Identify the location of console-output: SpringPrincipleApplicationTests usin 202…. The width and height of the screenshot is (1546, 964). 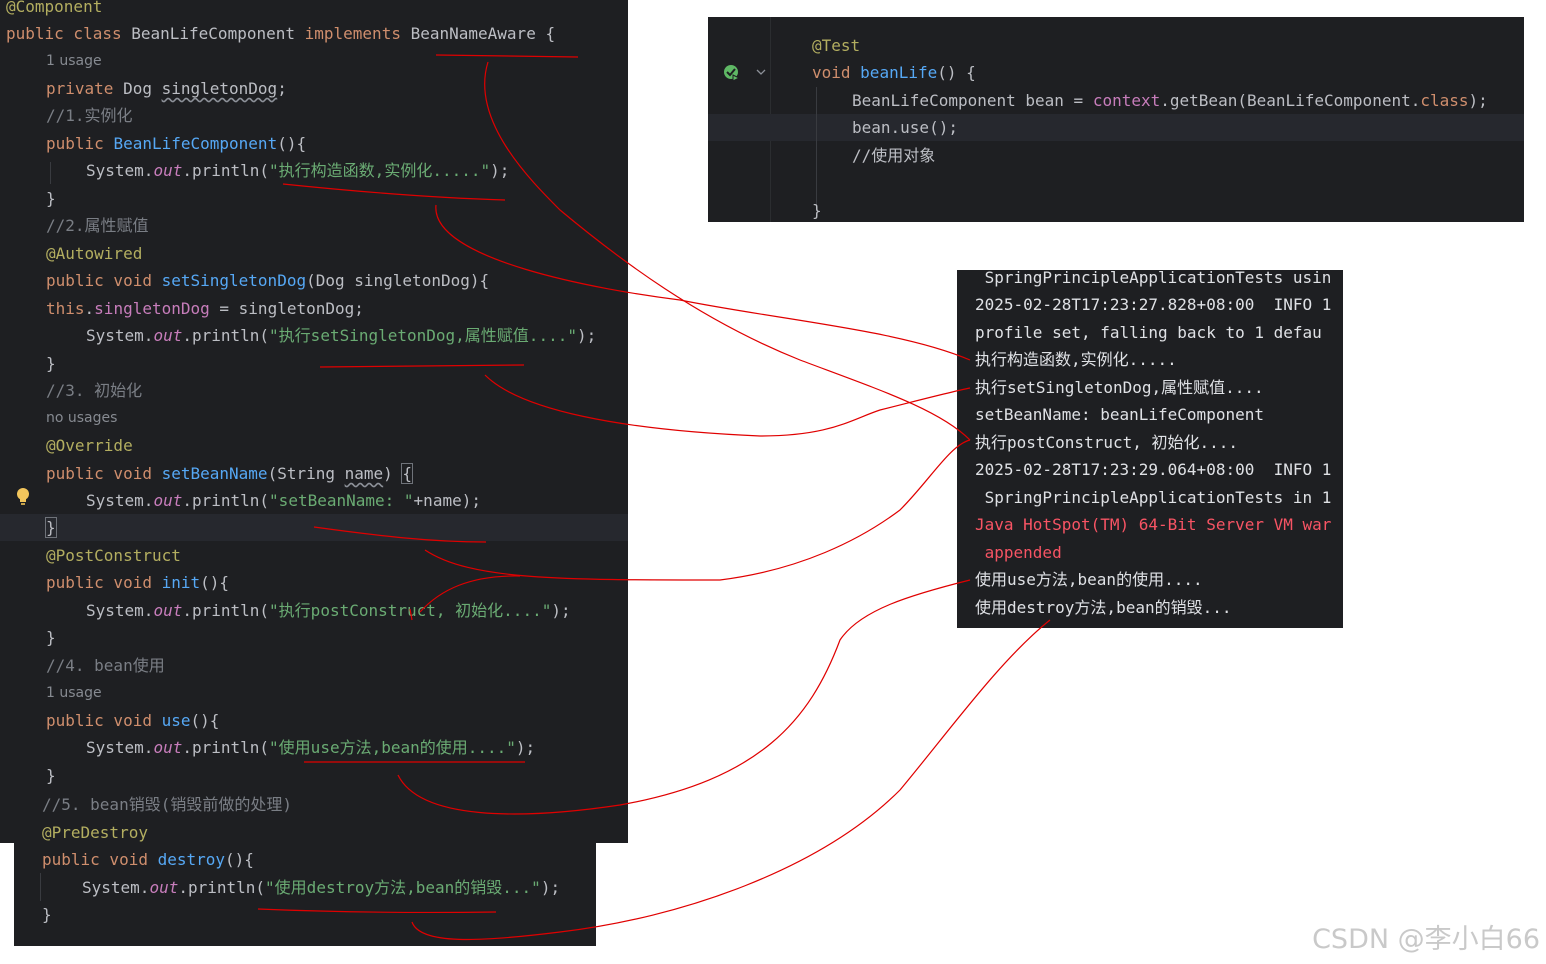
(1150, 449).